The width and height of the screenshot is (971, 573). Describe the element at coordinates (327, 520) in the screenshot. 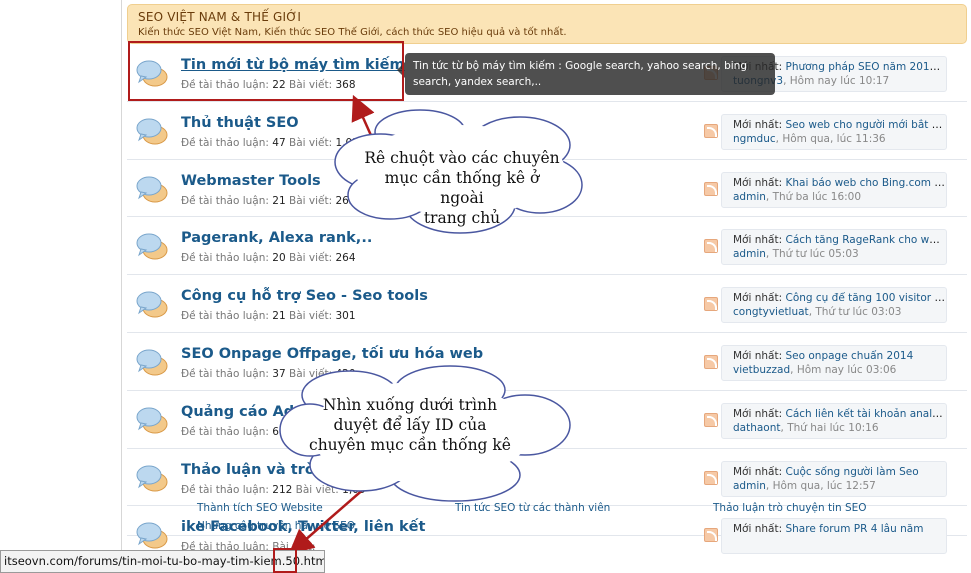

I see `annotation-arrow-down` at that location.